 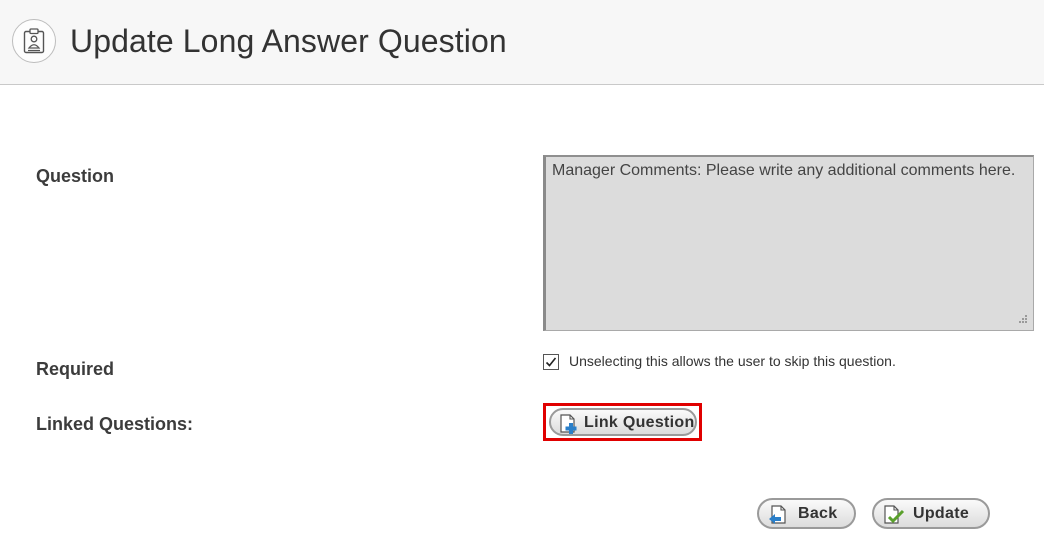 I want to click on resize-grip-icon, so click(x=1022, y=320).